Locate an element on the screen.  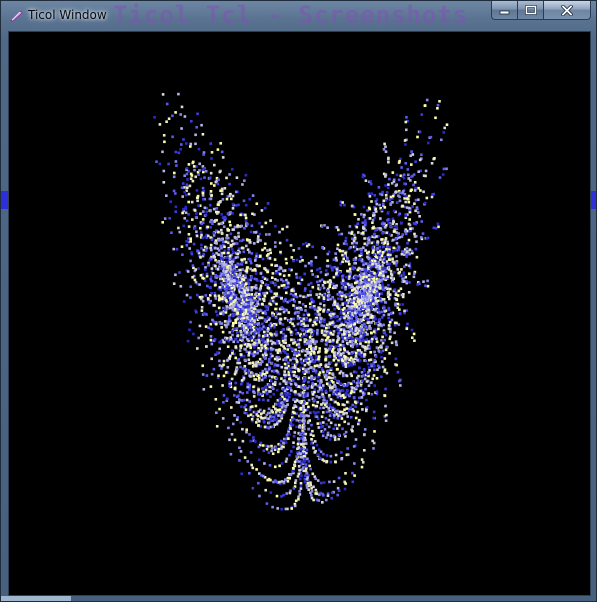
feather-icon is located at coordinates (16, 16).